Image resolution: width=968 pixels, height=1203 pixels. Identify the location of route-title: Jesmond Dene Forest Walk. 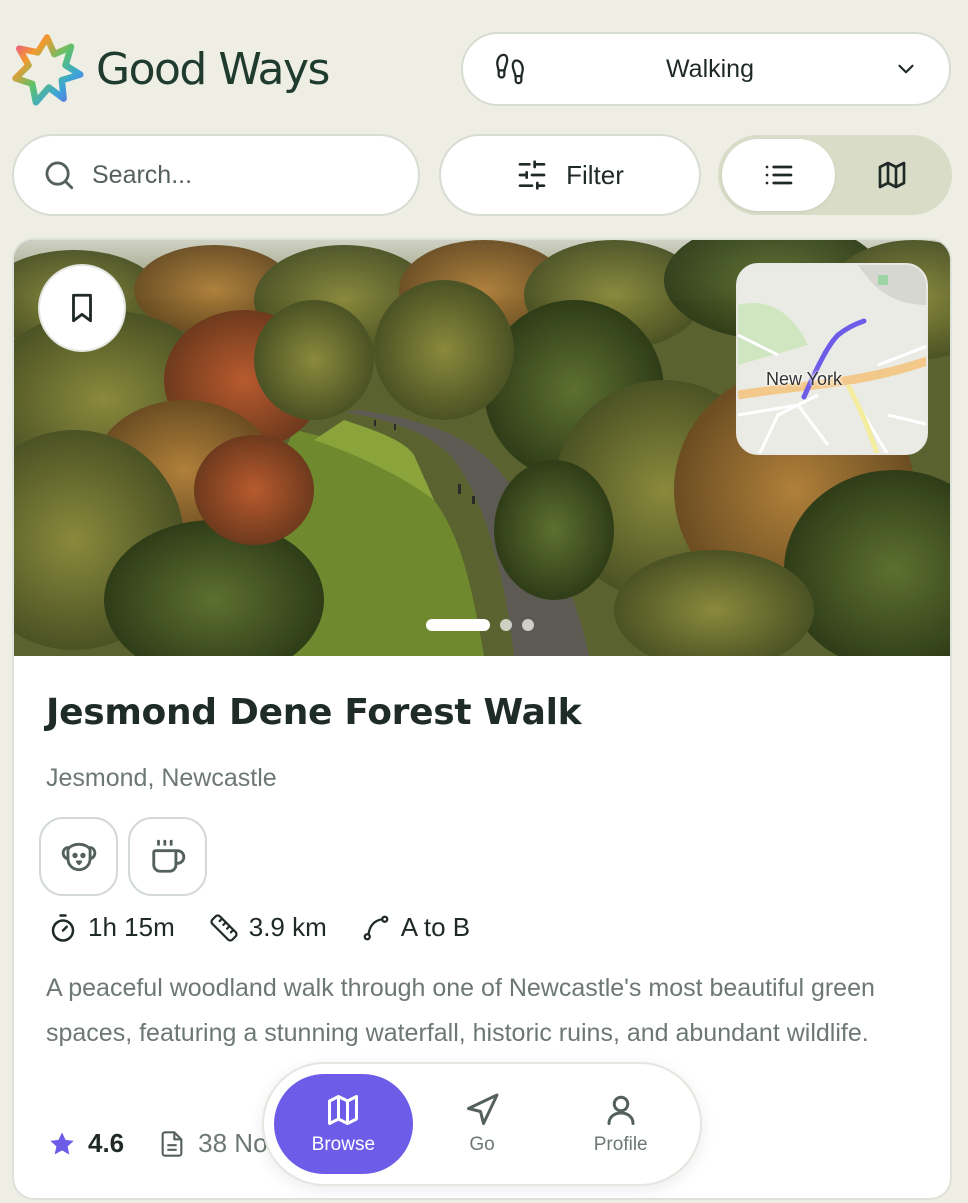
(314, 712).